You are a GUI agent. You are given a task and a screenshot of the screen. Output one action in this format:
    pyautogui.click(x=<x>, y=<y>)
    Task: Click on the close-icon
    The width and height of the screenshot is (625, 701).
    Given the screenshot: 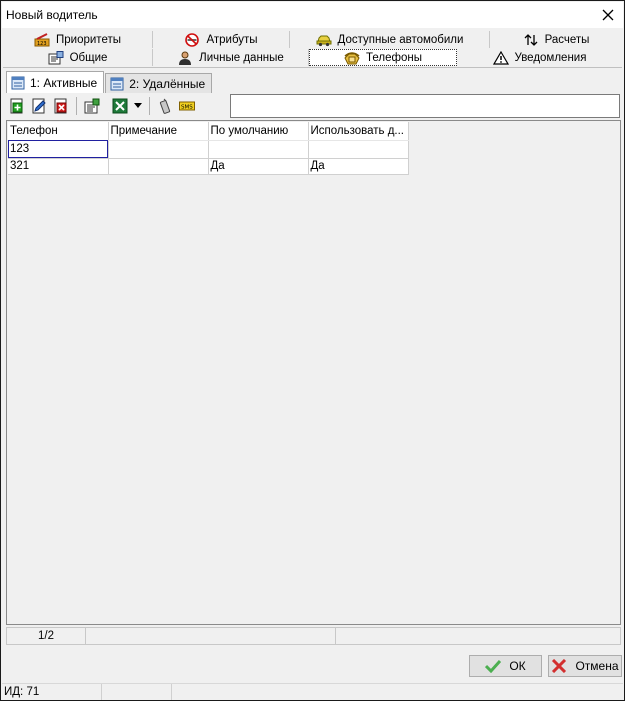 What is the action you would take?
    pyautogui.click(x=608, y=15)
    